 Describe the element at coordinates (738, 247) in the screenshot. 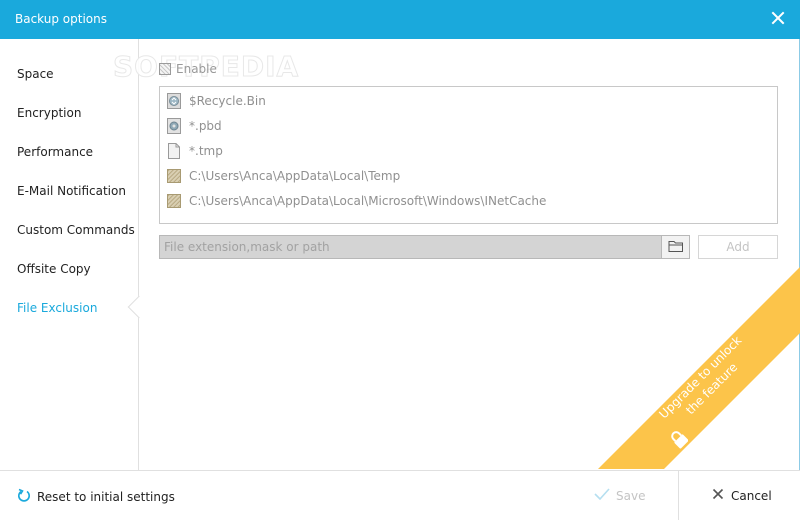

I see `add-button: Add` at that location.